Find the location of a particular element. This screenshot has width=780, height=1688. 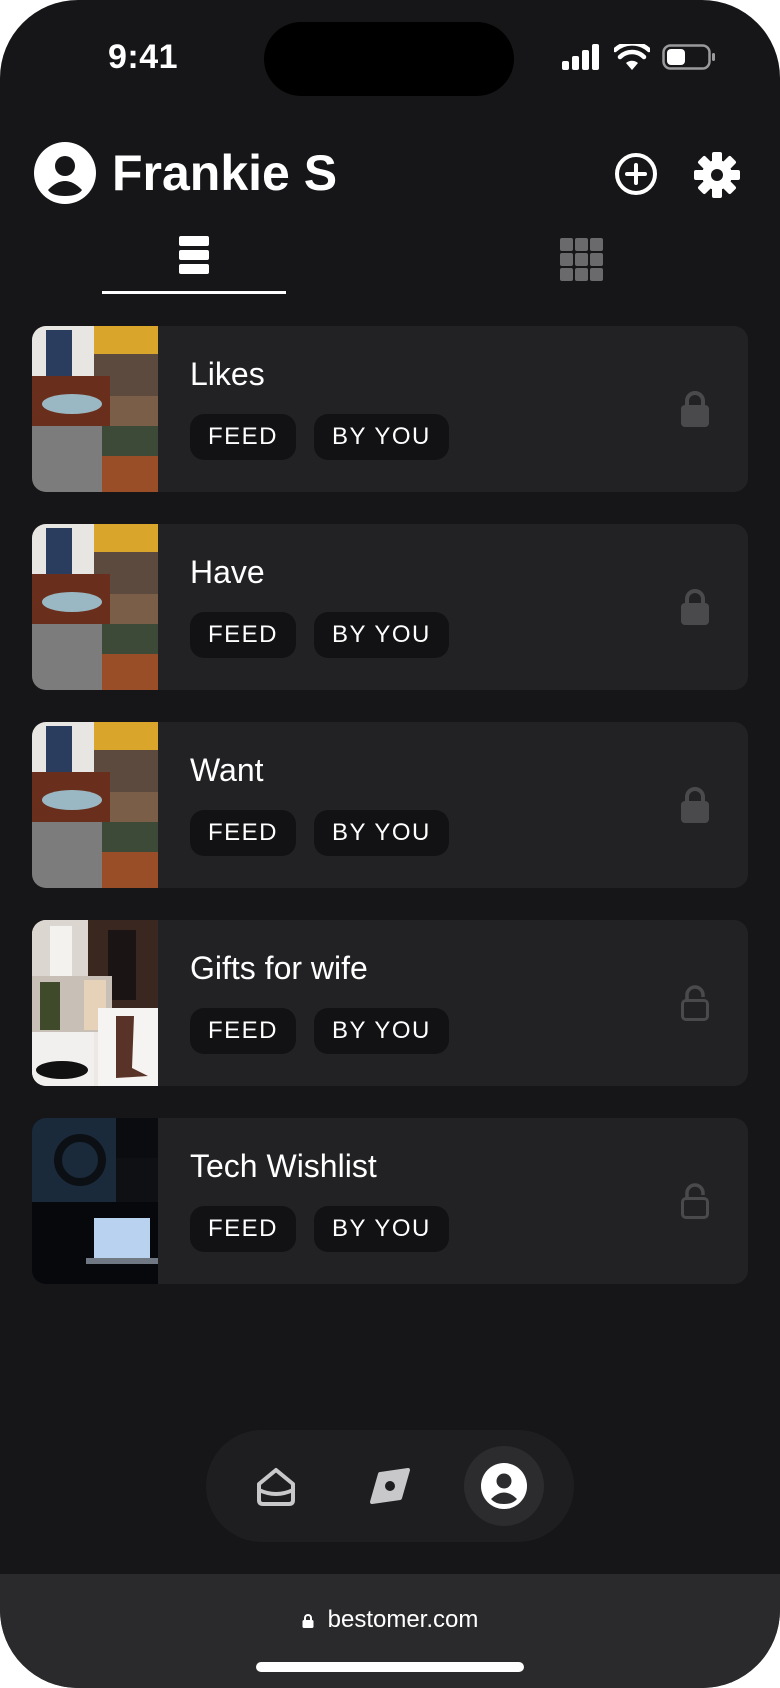

list-card-likes: Likes FEED BY YOU is located at coordinates (390, 409).